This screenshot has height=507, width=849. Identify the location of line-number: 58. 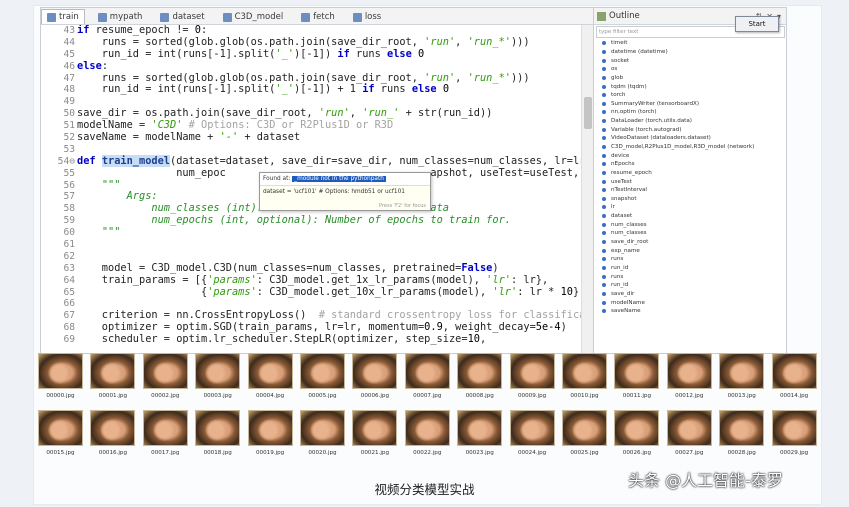
(69, 209).